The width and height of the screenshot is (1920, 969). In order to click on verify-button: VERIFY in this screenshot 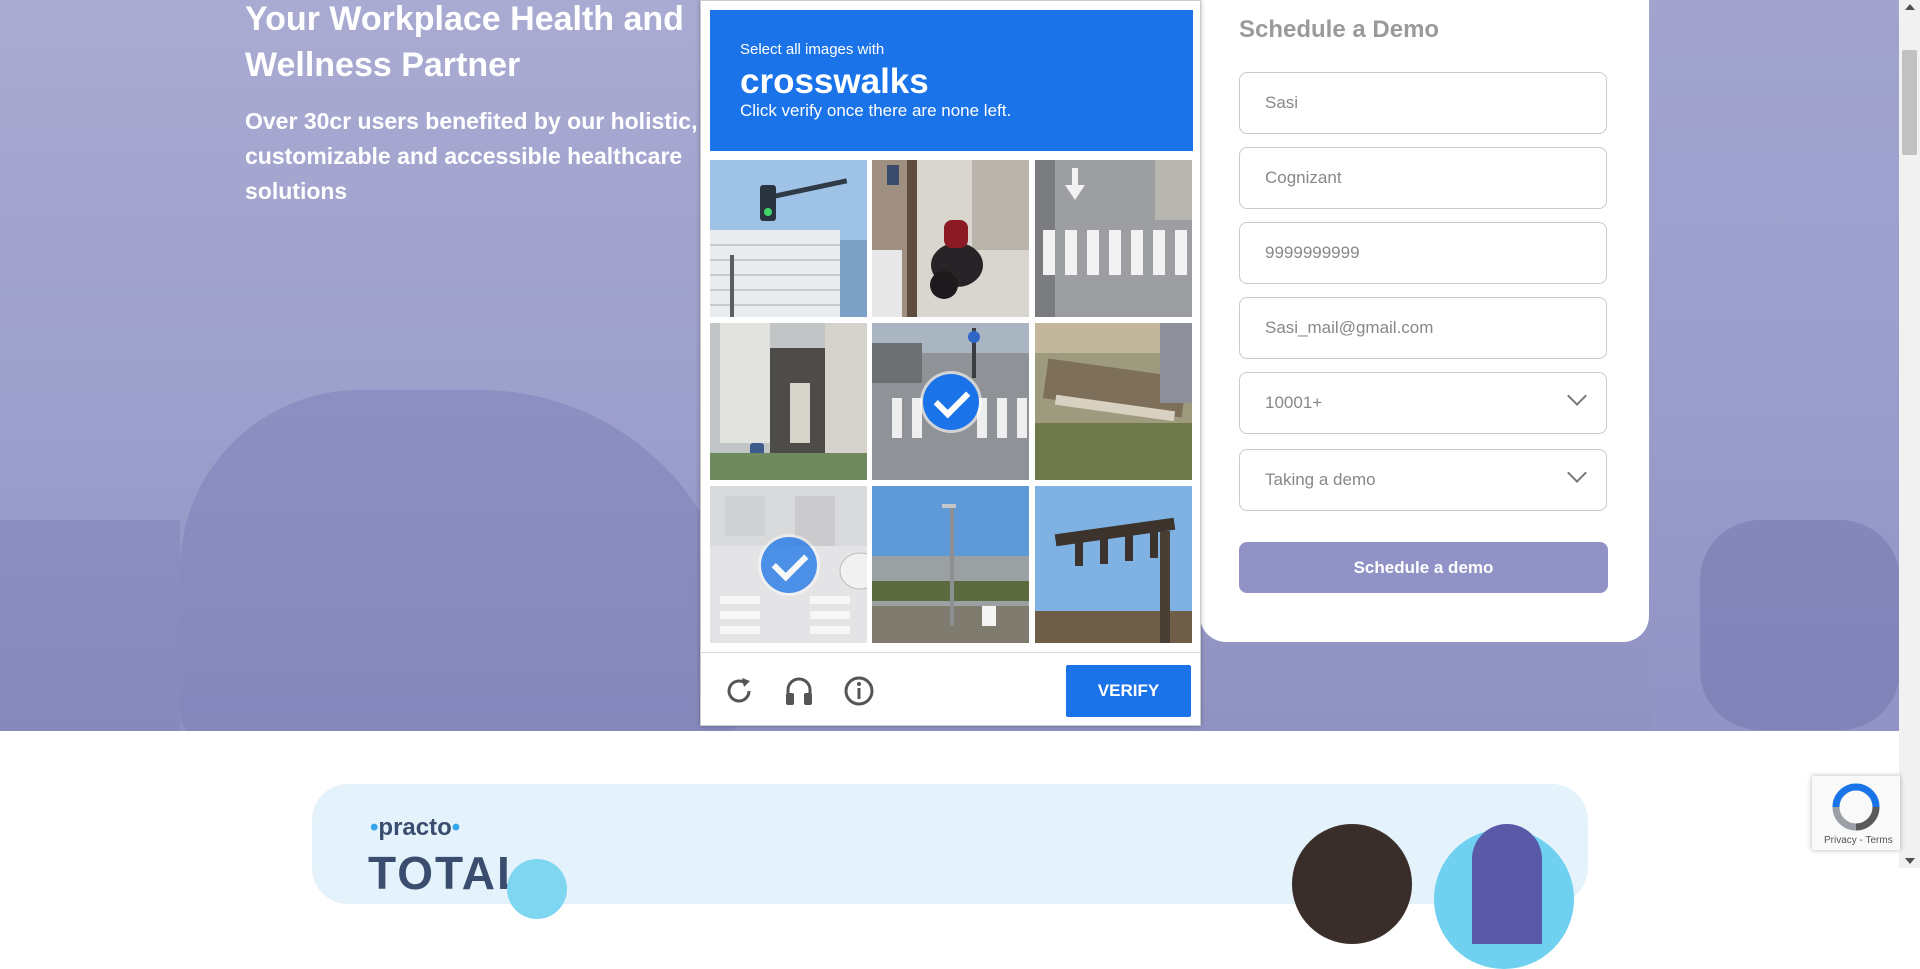, I will do `click(1128, 691)`.